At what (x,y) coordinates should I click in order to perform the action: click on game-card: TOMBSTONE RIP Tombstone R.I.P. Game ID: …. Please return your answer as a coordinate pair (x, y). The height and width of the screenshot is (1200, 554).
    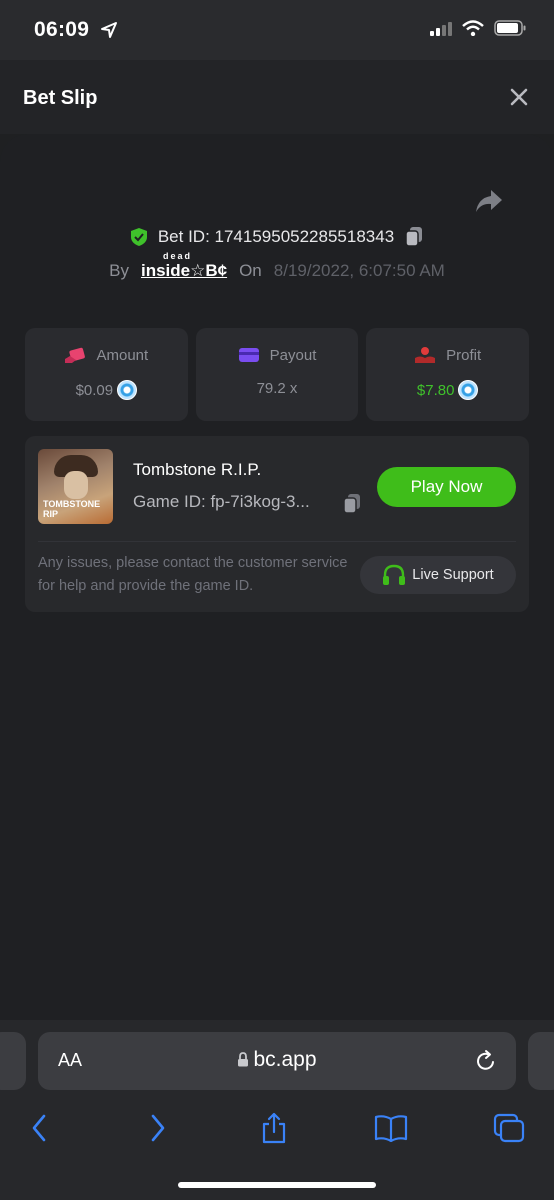
    Looking at the image, I should click on (277, 524).